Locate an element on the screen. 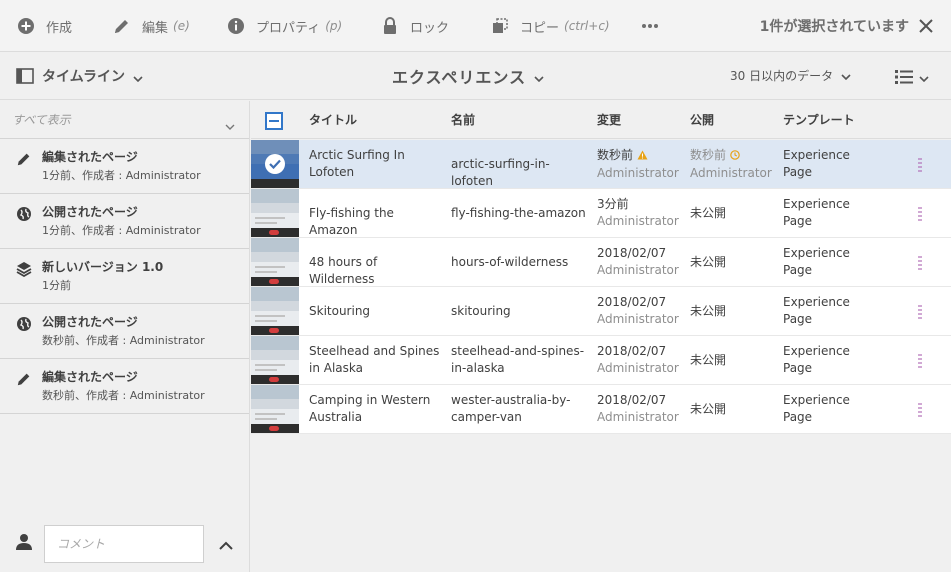 Image resolution: width=951 pixels, height=572 pixels. row-title: Skitouring is located at coordinates (340, 311).